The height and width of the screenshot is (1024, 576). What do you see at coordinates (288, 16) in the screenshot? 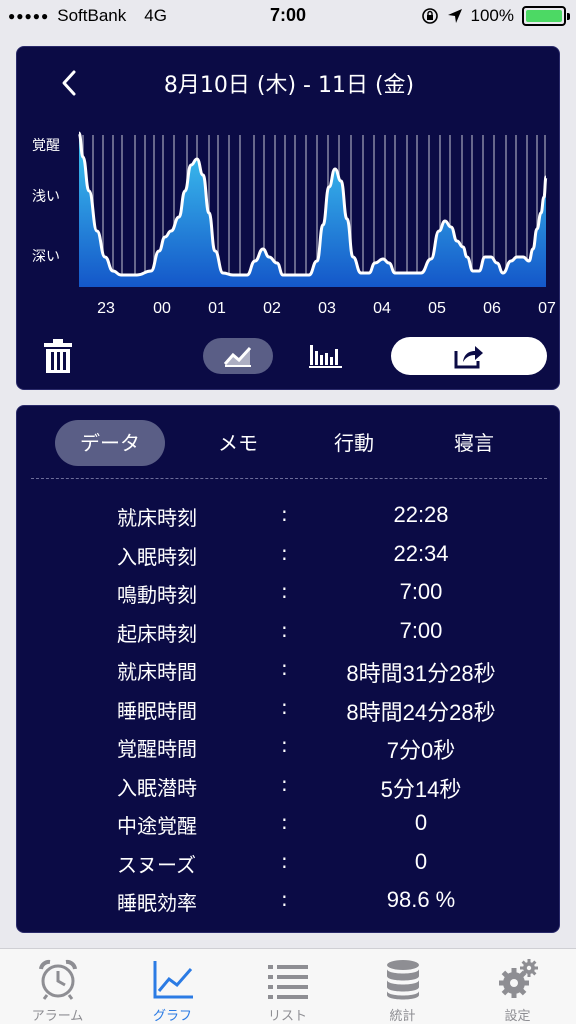
I see `status-bar: ●●●●● SoftBank 4G 7:00 100%` at bounding box center [288, 16].